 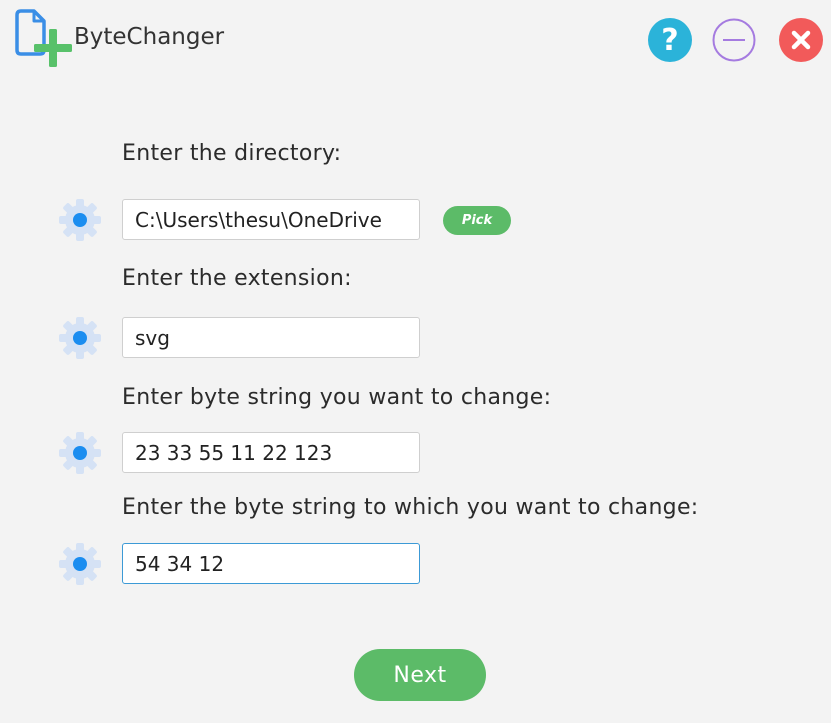 What do you see at coordinates (420, 675) in the screenshot?
I see `next-button: Next` at bounding box center [420, 675].